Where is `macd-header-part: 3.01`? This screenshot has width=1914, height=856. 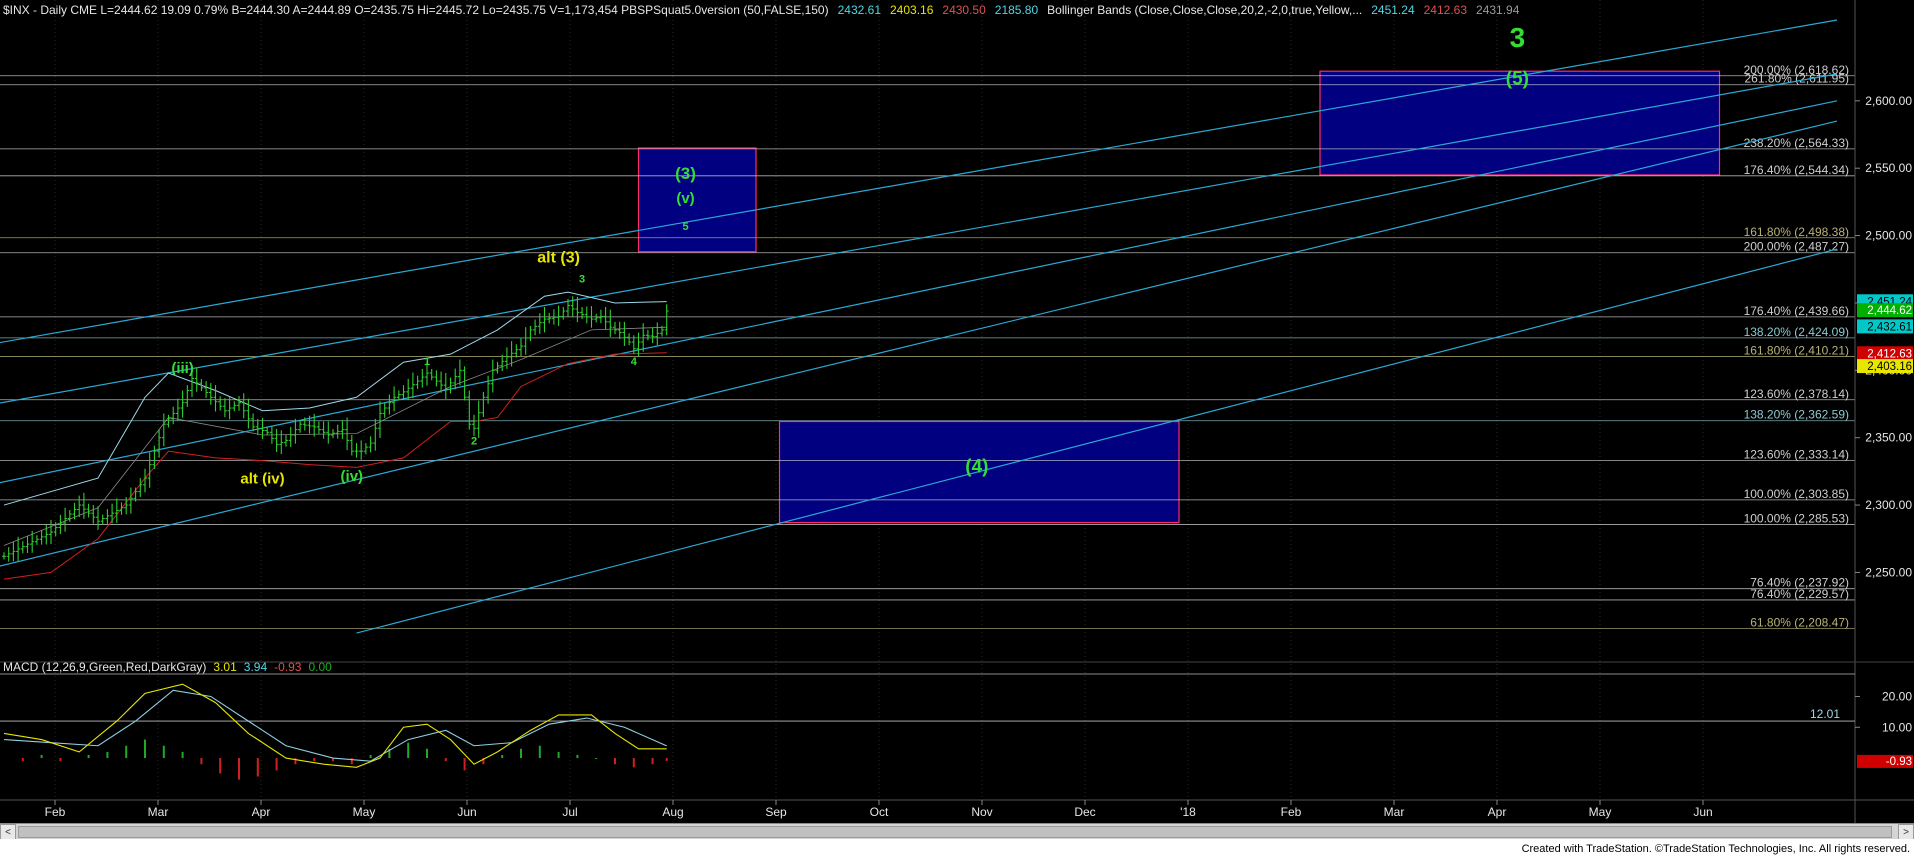 macd-header-part: 3.01 is located at coordinates (225, 667).